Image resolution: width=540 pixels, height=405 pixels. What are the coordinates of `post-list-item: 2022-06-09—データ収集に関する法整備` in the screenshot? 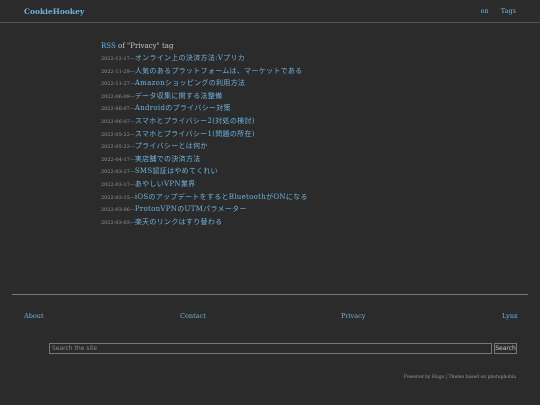 It's located at (266, 96).